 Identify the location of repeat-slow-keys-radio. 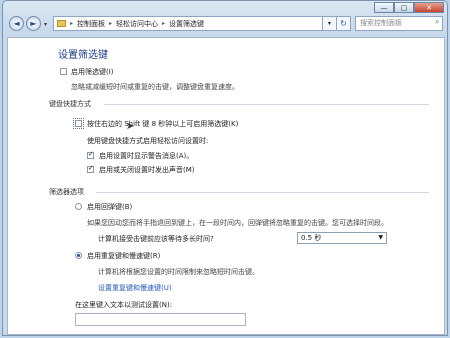
(78, 255).